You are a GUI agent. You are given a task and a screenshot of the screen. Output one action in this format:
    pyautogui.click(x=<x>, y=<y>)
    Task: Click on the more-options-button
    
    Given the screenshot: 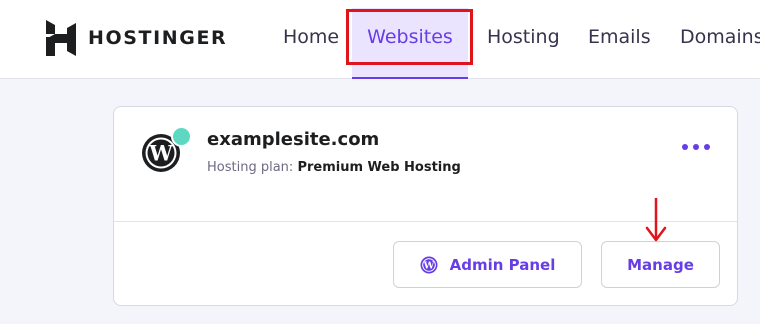 What is the action you would take?
    pyautogui.click(x=699, y=147)
    